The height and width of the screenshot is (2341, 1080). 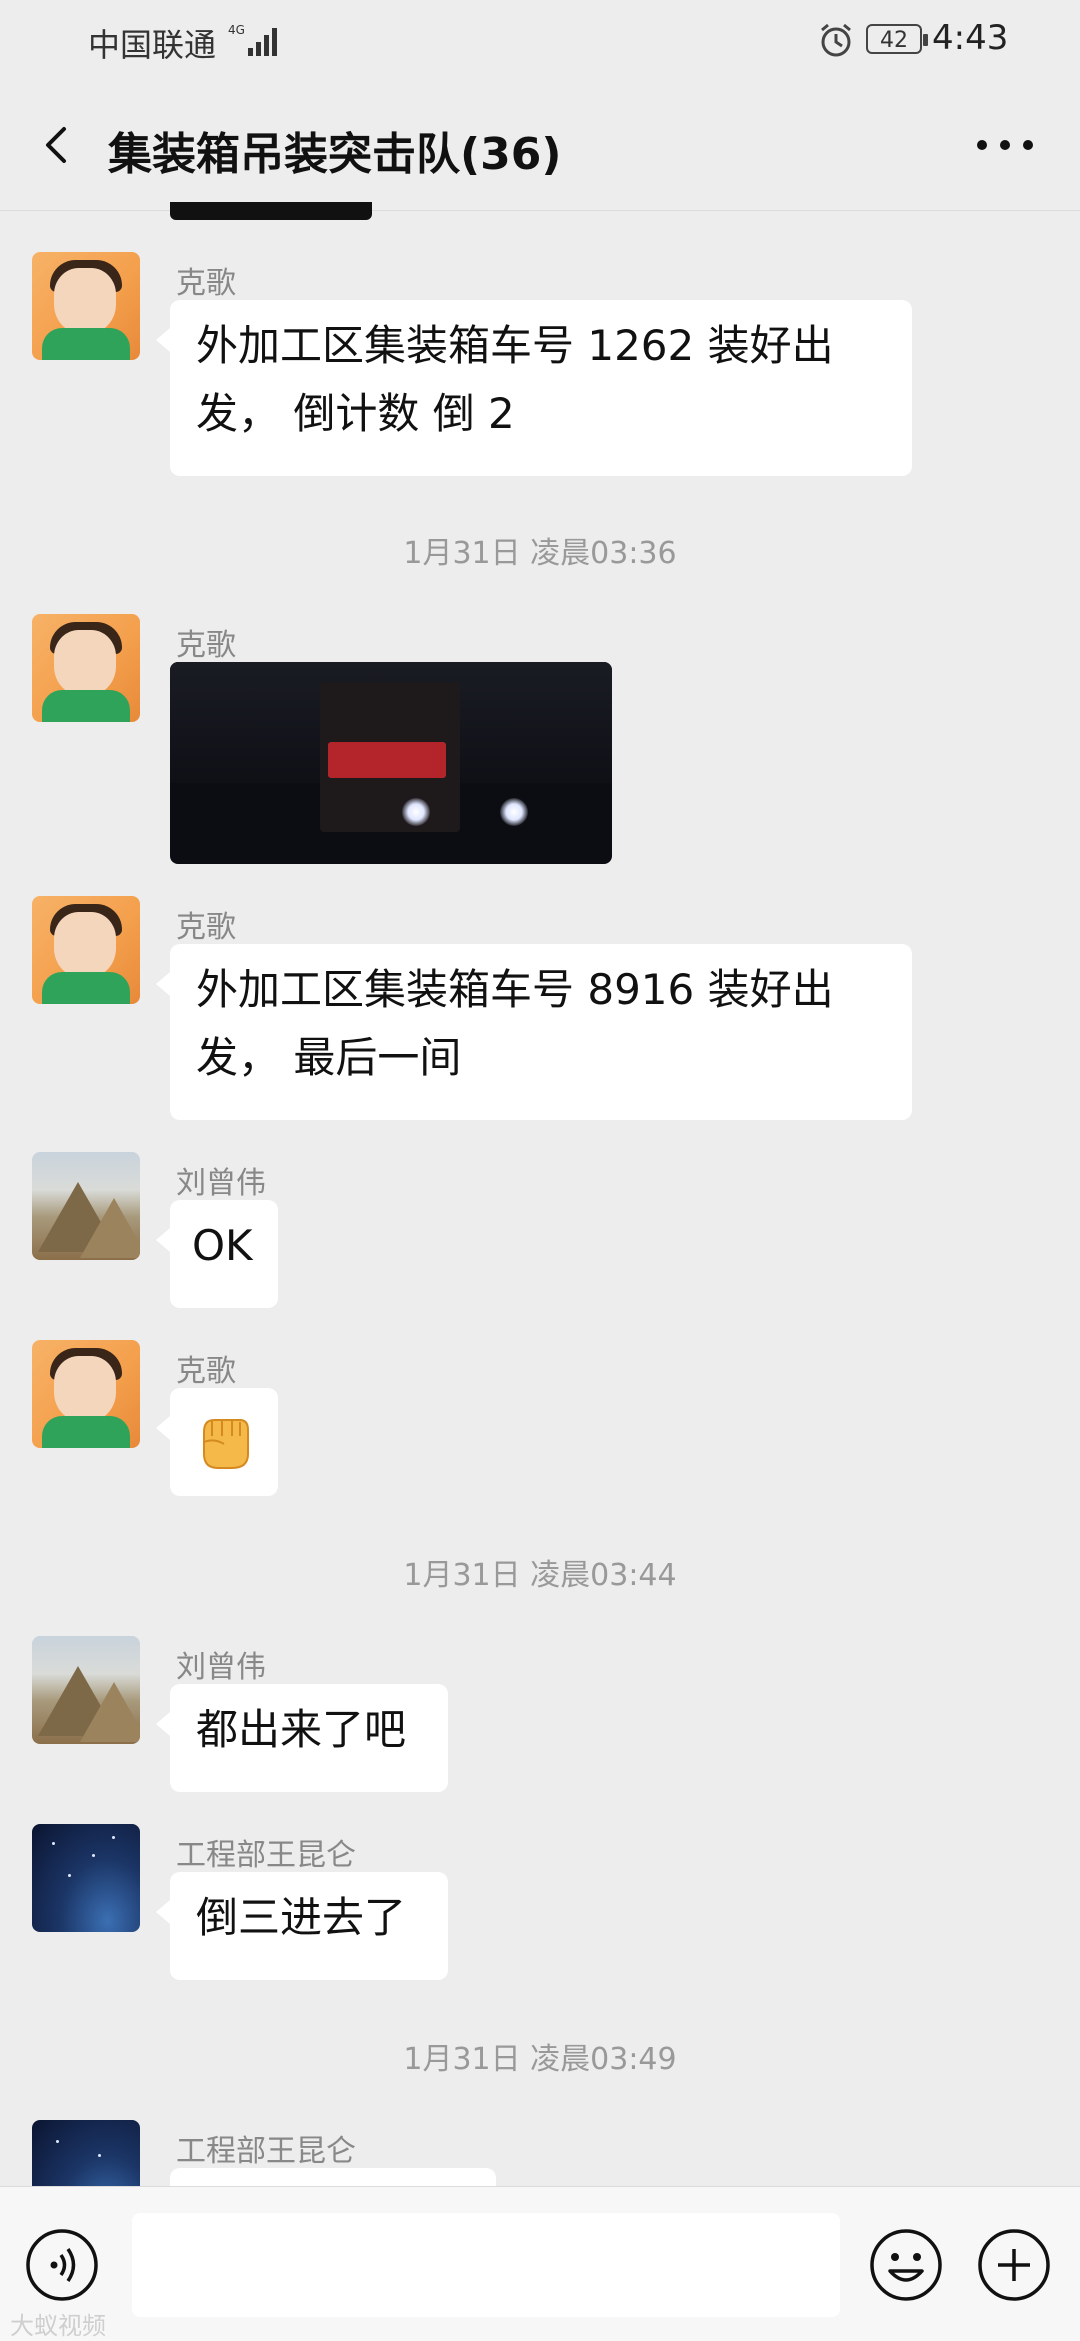 I want to click on network-type-label: 4G, so click(x=236, y=30).